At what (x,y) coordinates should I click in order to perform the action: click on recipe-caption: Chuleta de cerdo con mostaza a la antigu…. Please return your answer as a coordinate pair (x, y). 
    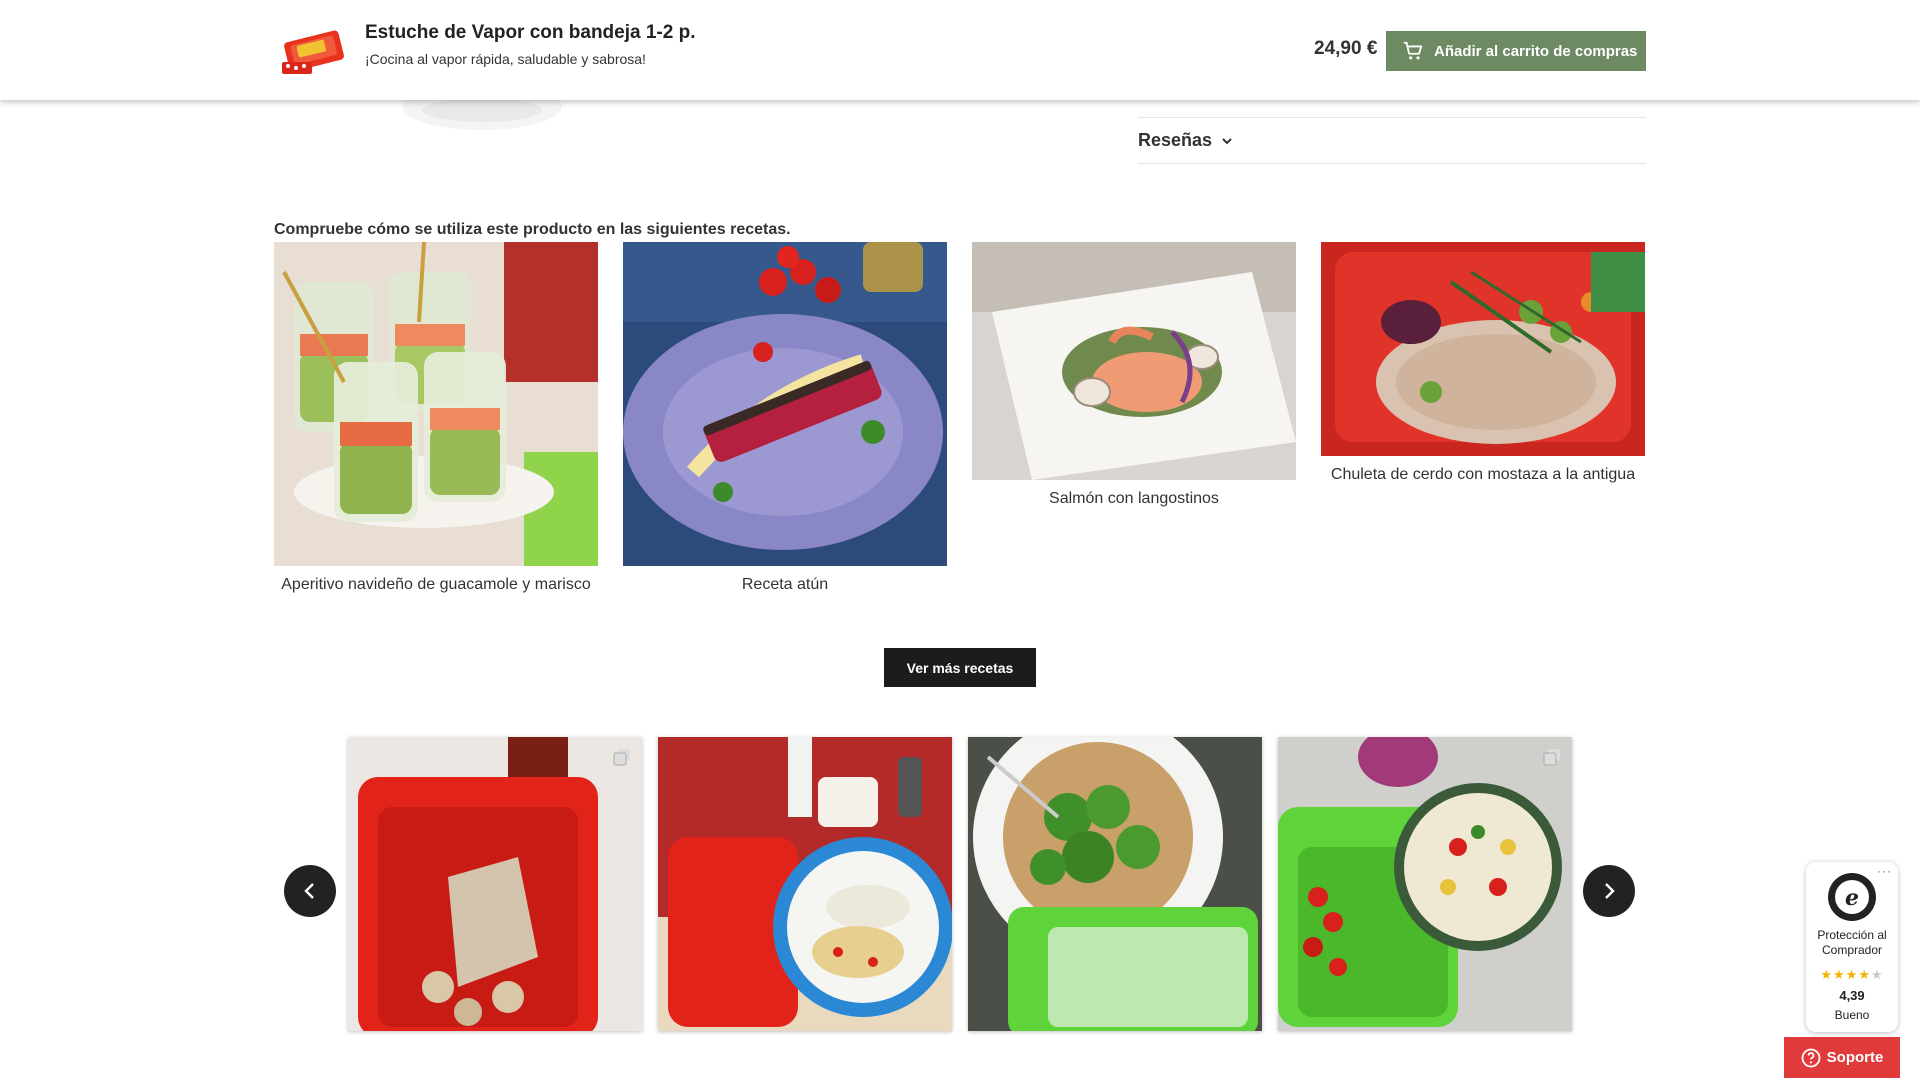
    Looking at the image, I should click on (1483, 475).